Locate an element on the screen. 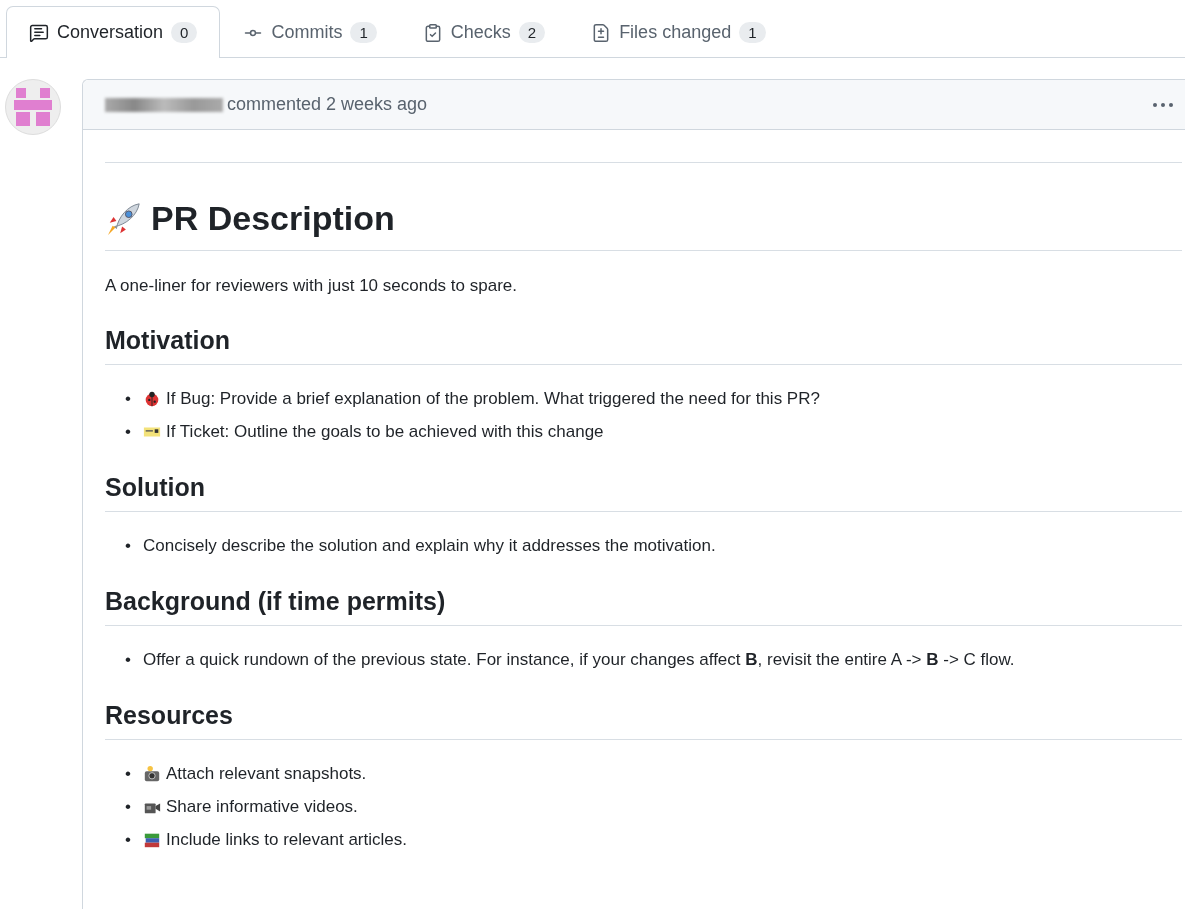  section-heading: Solution is located at coordinates (643, 492).